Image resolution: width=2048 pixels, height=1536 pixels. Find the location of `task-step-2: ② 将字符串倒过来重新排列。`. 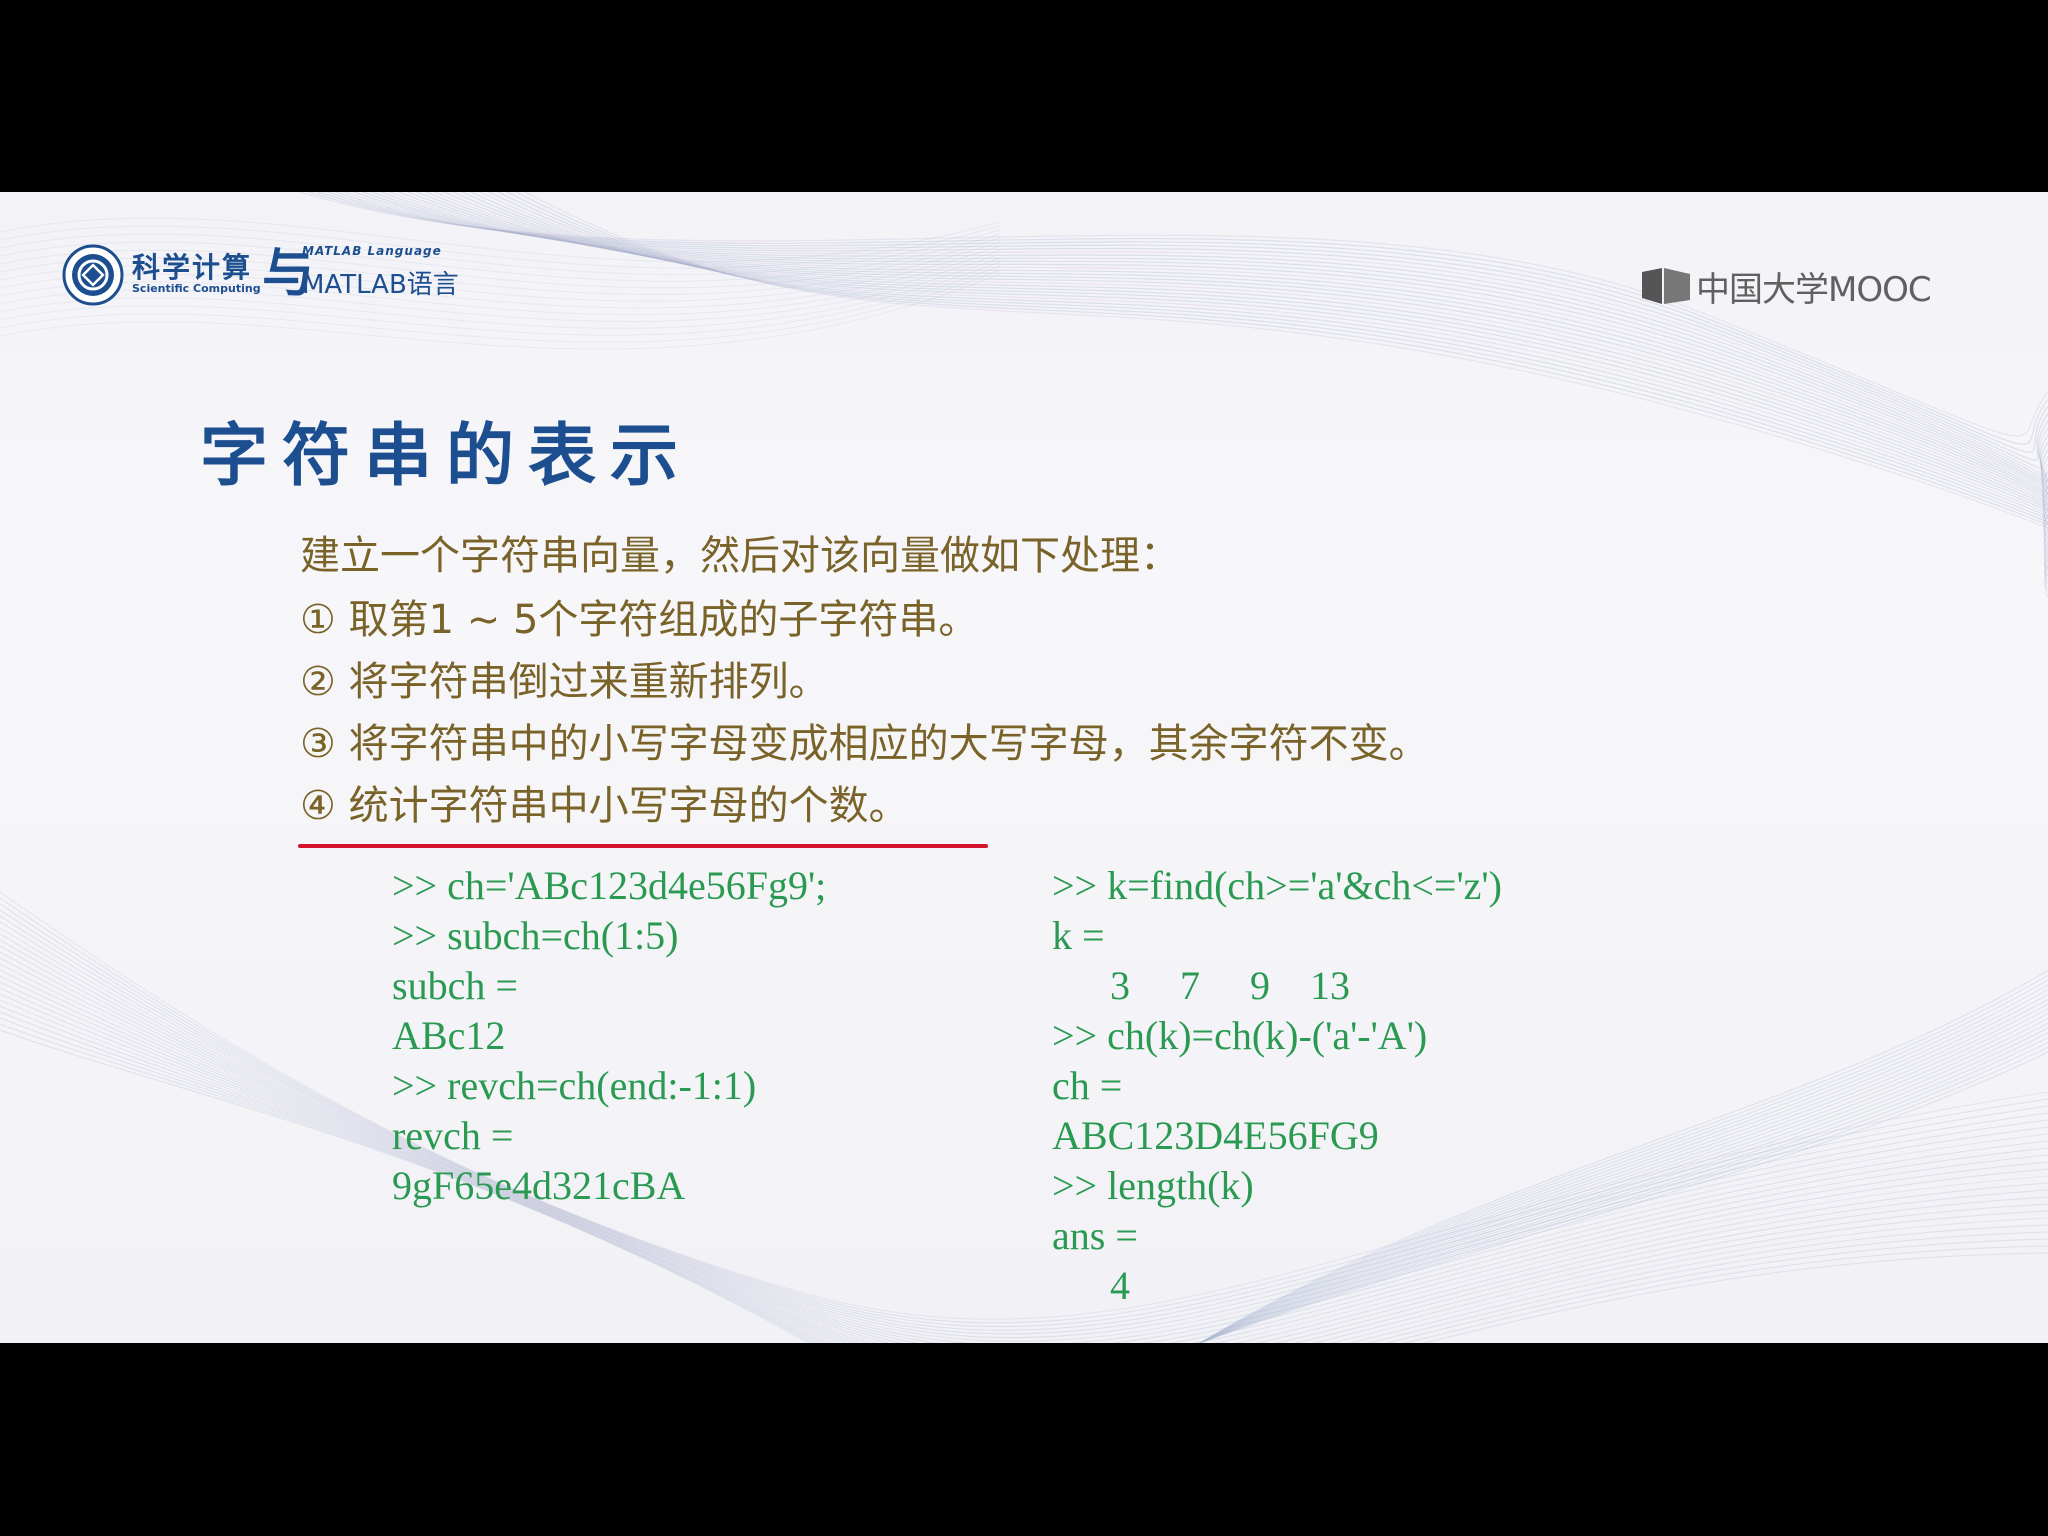

task-step-2: ② 将字符串倒过来重新排列。 is located at coordinates (564, 682).